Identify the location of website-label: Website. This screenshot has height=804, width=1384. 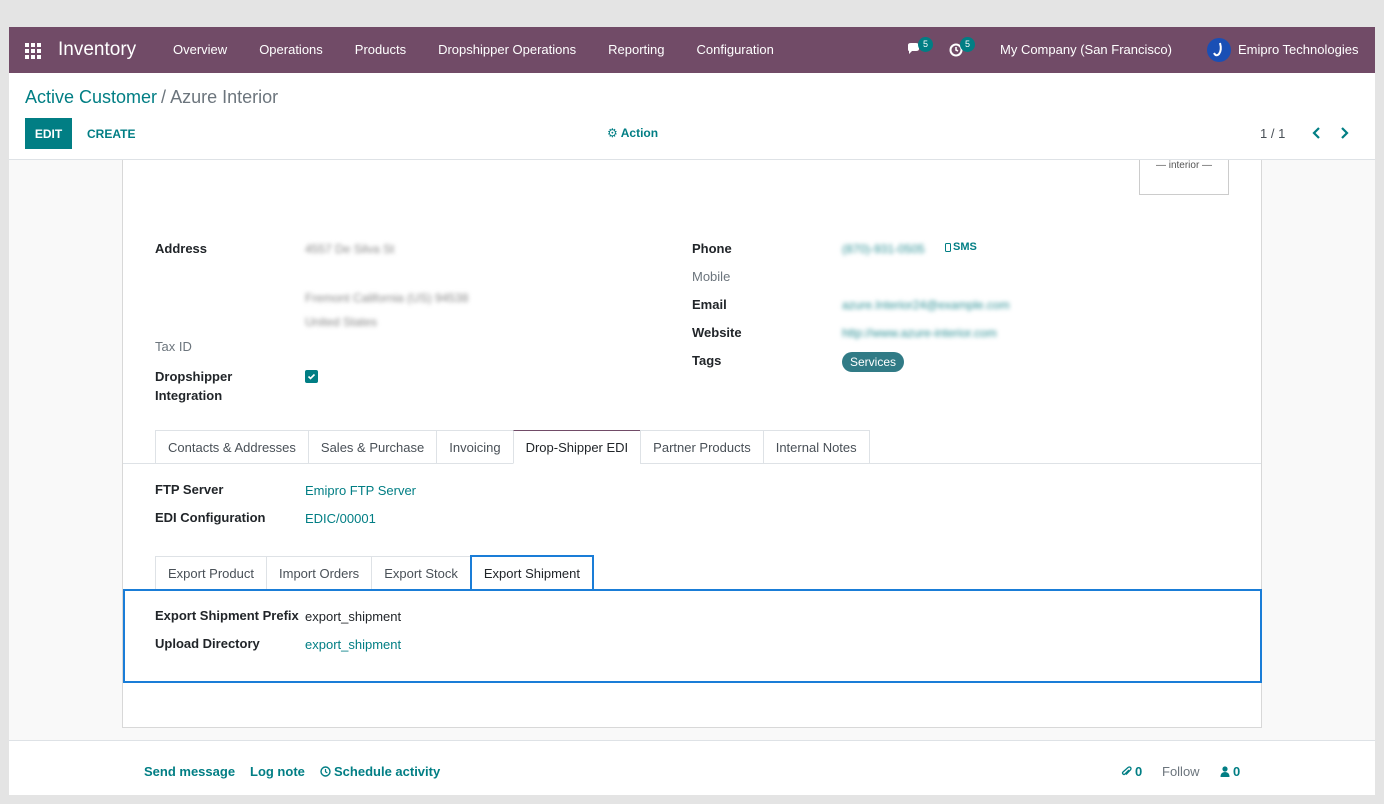
(717, 332).